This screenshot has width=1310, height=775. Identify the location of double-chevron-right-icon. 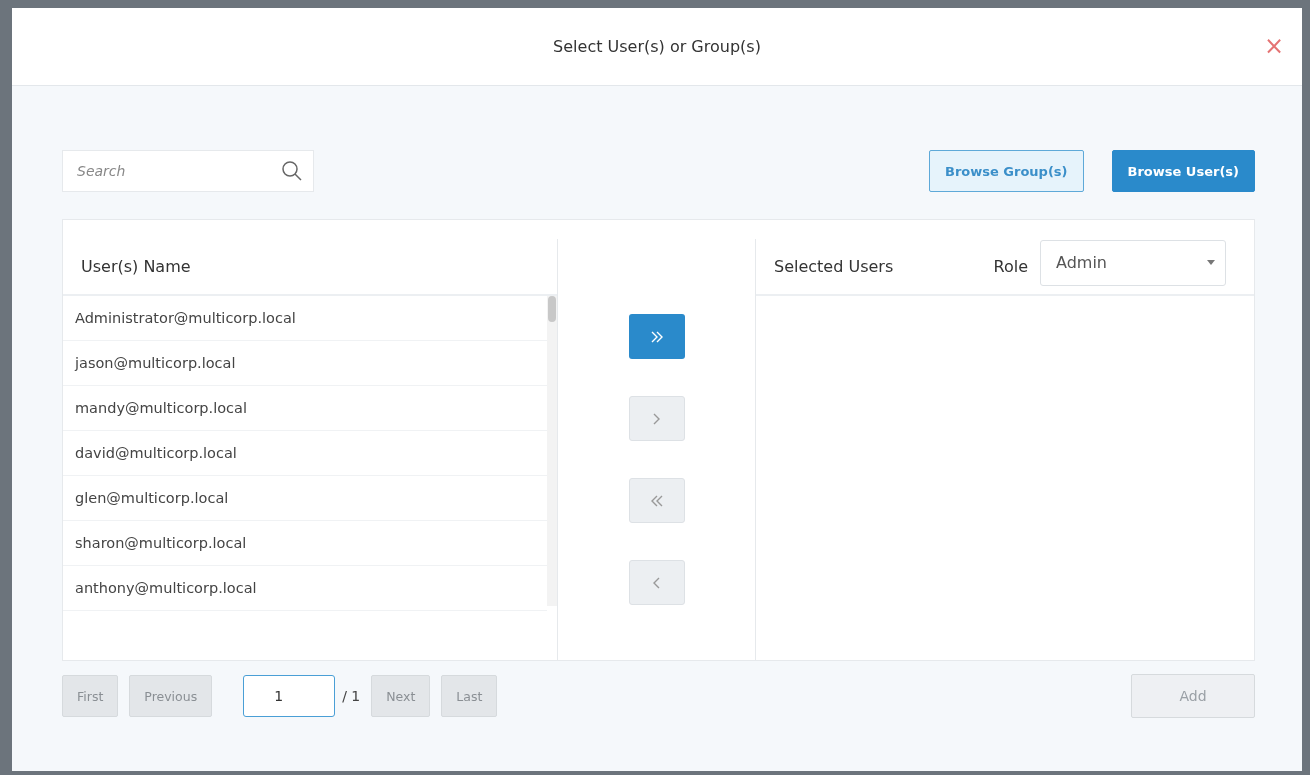
(656, 336).